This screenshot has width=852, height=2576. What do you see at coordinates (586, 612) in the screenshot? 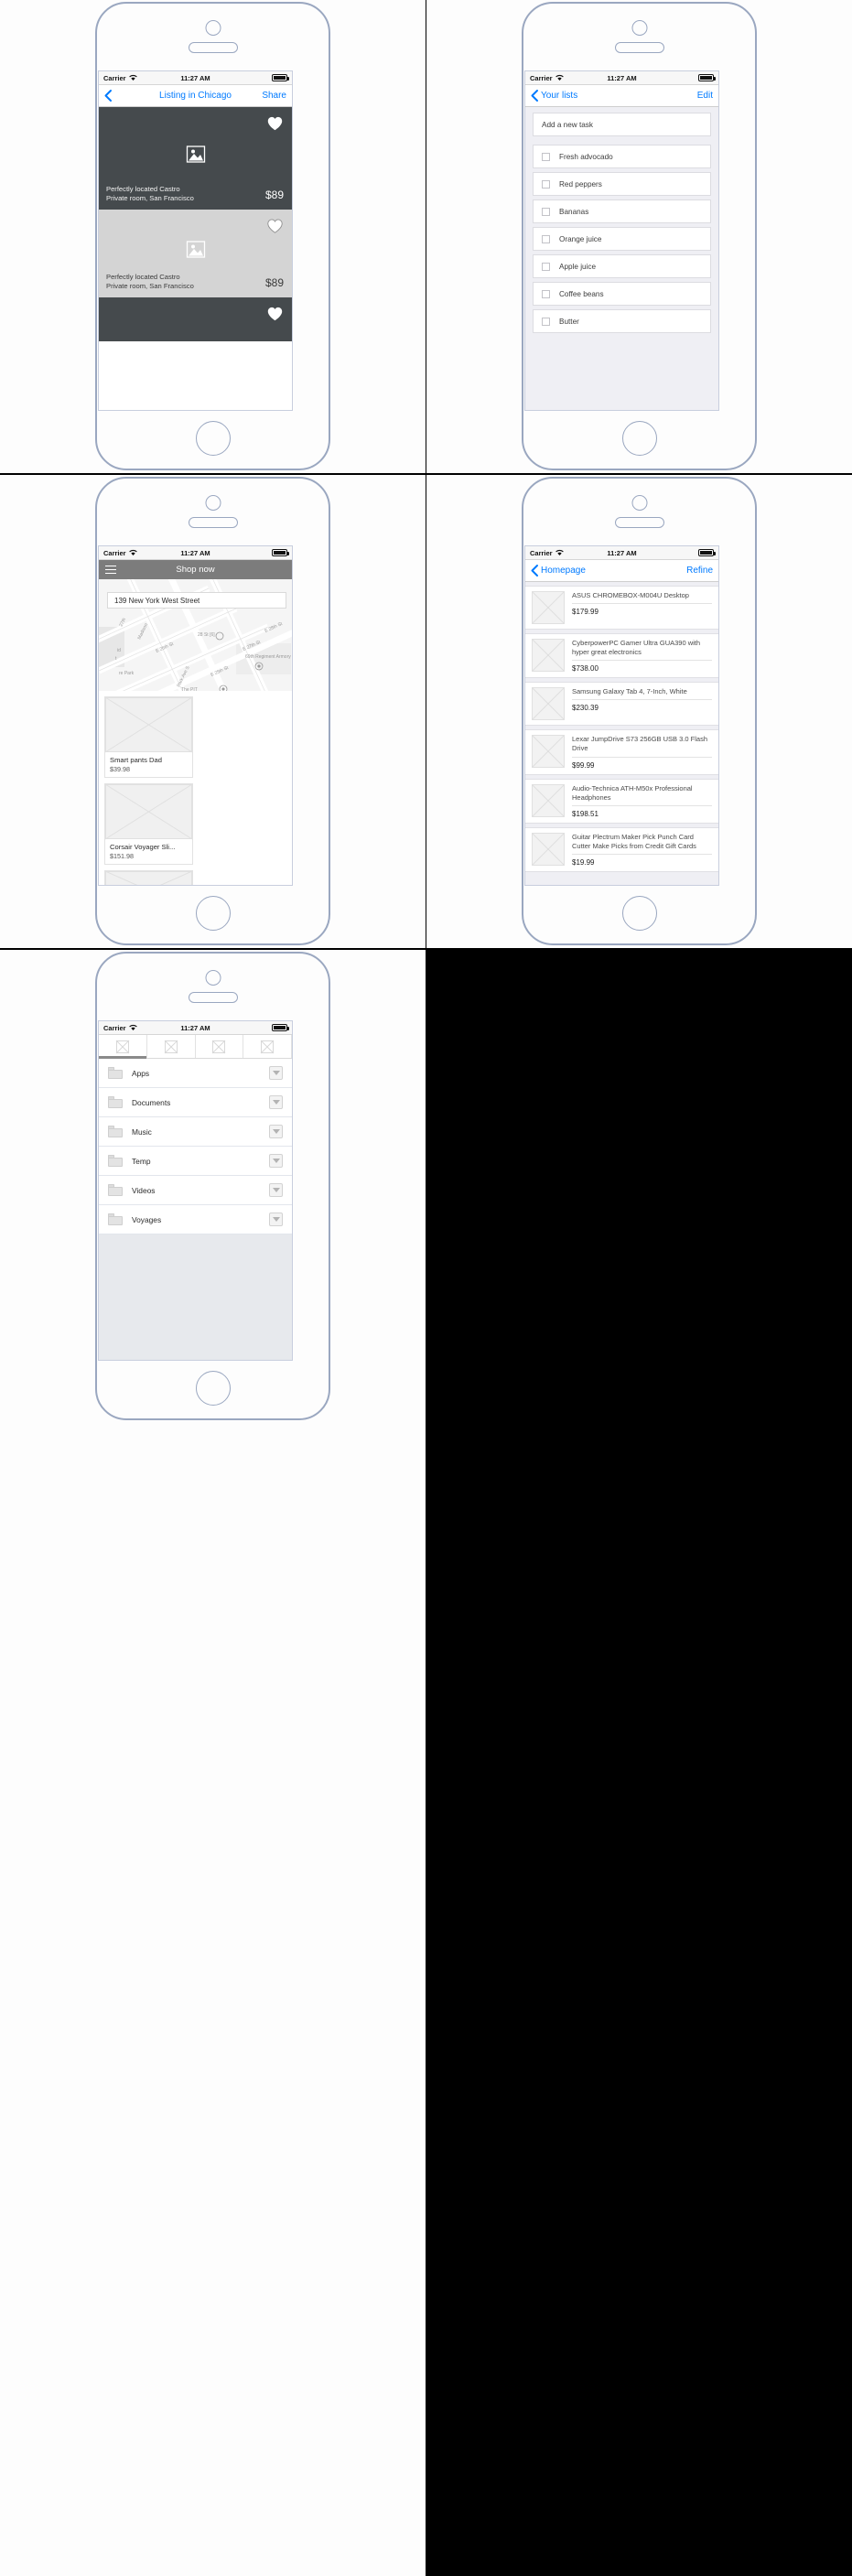
I see `product-price: $179.99` at bounding box center [586, 612].